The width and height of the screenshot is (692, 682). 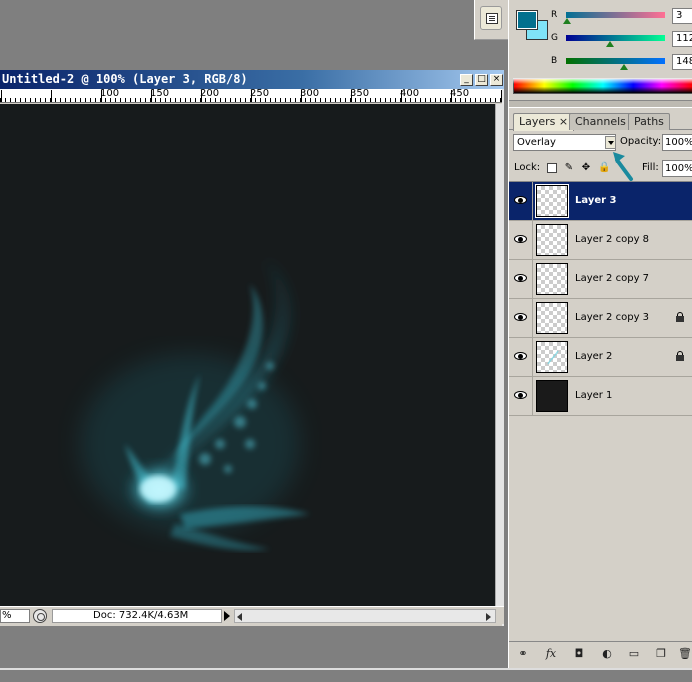 What do you see at coordinates (586, 168) in the screenshot?
I see `lock-move-icon: ✥` at bounding box center [586, 168].